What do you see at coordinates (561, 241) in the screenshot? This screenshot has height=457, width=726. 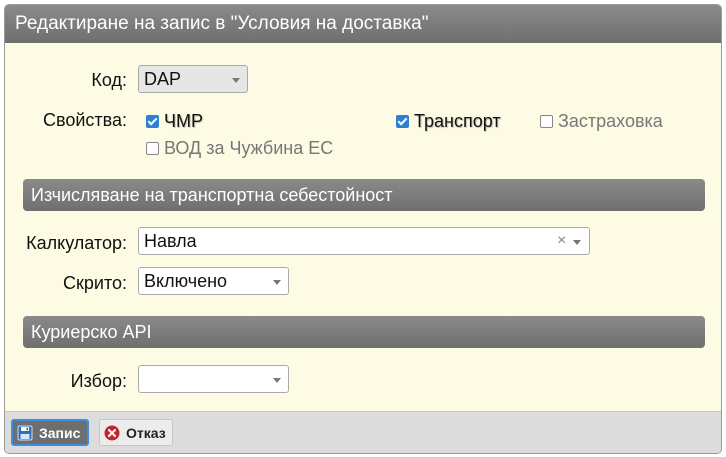 I see `clear-icon: ×` at bounding box center [561, 241].